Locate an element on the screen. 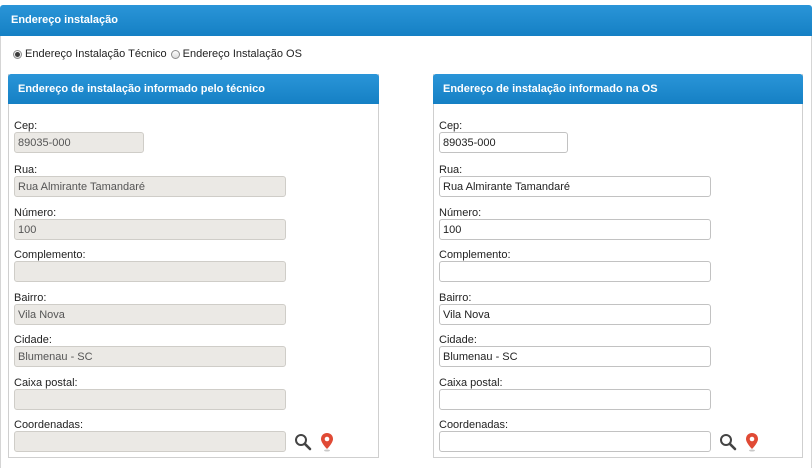 The width and height of the screenshot is (812, 468). section-title: Endereço instalação is located at coordinates (64, 20).